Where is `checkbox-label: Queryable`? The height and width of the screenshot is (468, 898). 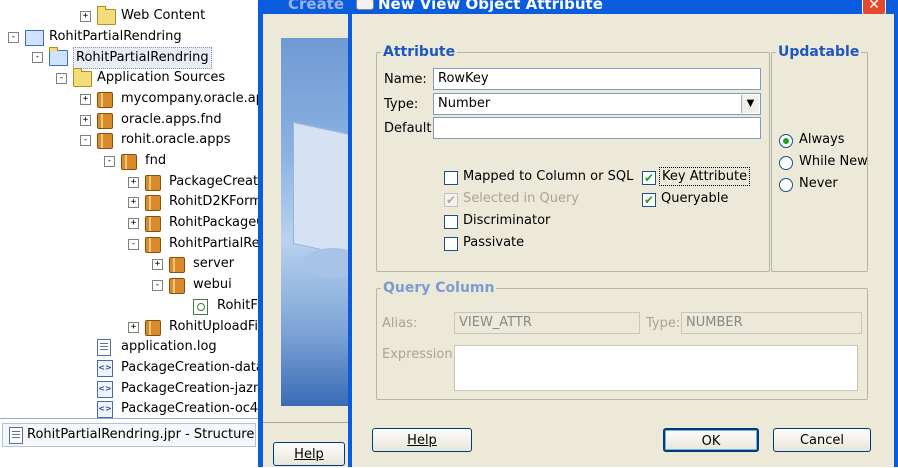
checkbox-label: Queryable is located at coordinates (695, 198).